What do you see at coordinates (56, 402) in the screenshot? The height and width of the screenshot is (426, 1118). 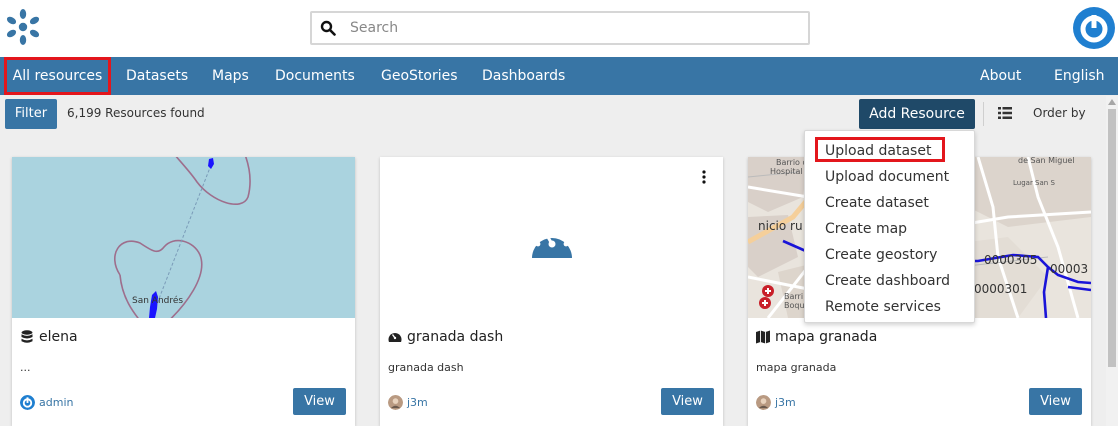 I see `card-owner-link: admin` at bounding box center [56, 402].